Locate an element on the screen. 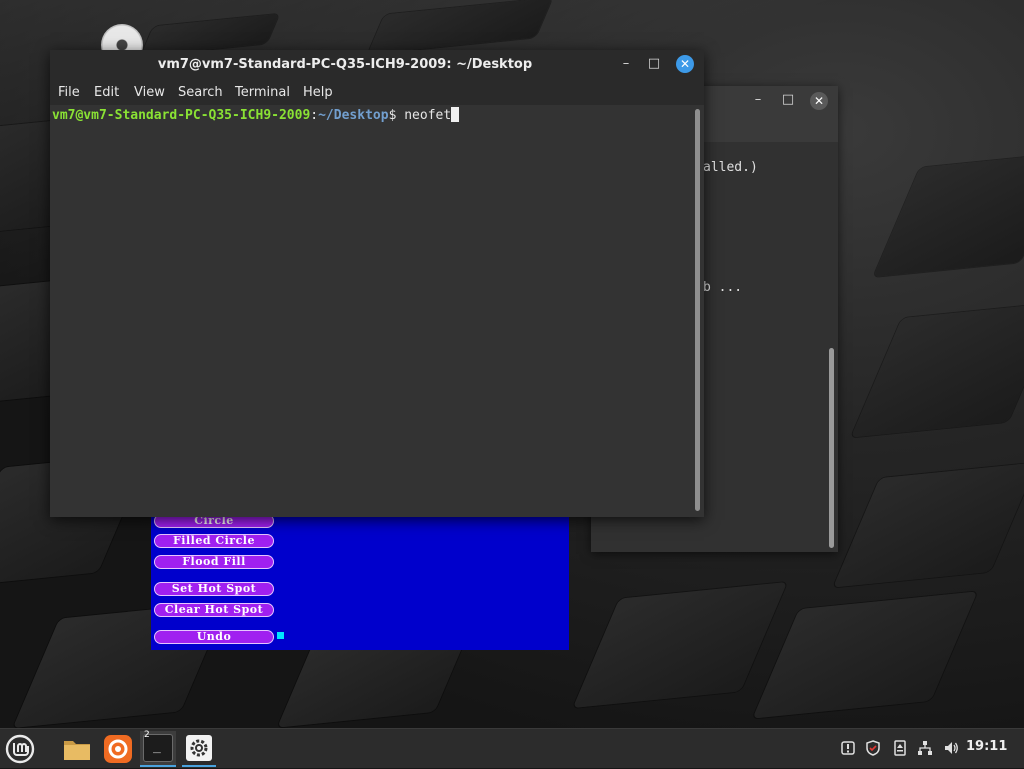 This screenshot has height=769, width=1024. workspace-badge: 2 is located at coordinates (147, 735).